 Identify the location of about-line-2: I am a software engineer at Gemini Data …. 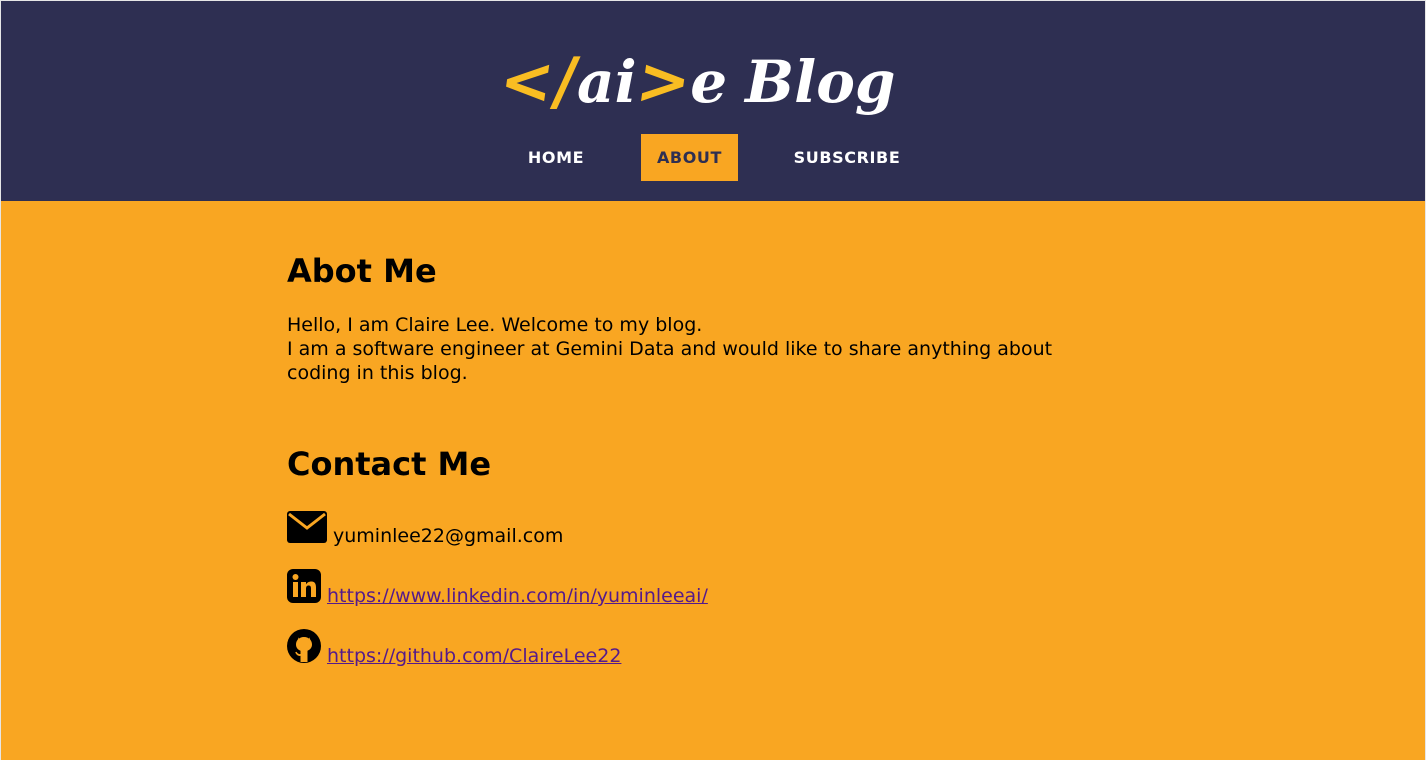
(670, 361).